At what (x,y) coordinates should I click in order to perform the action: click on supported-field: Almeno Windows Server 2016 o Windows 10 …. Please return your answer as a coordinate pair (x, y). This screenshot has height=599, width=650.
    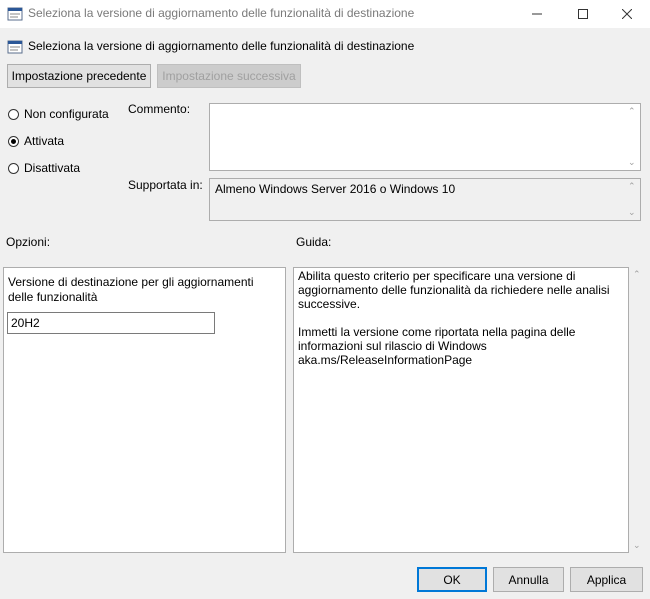
    Looking at the image, I should click on (425, 199).